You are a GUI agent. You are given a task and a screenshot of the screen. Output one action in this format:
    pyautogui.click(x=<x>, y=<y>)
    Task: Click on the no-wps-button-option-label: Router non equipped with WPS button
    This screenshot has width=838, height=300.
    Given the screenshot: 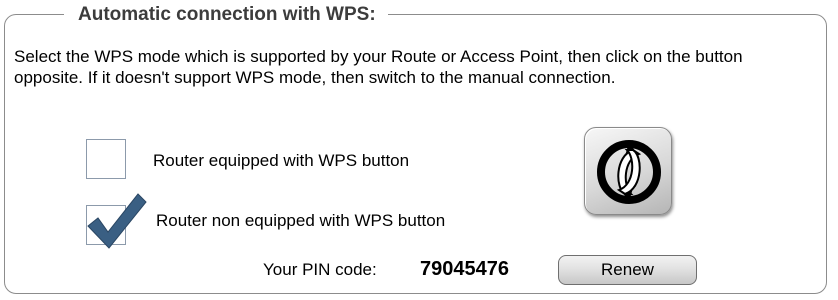 What is the action you would take?
    pyautogui.click(x=301, y=220)
    